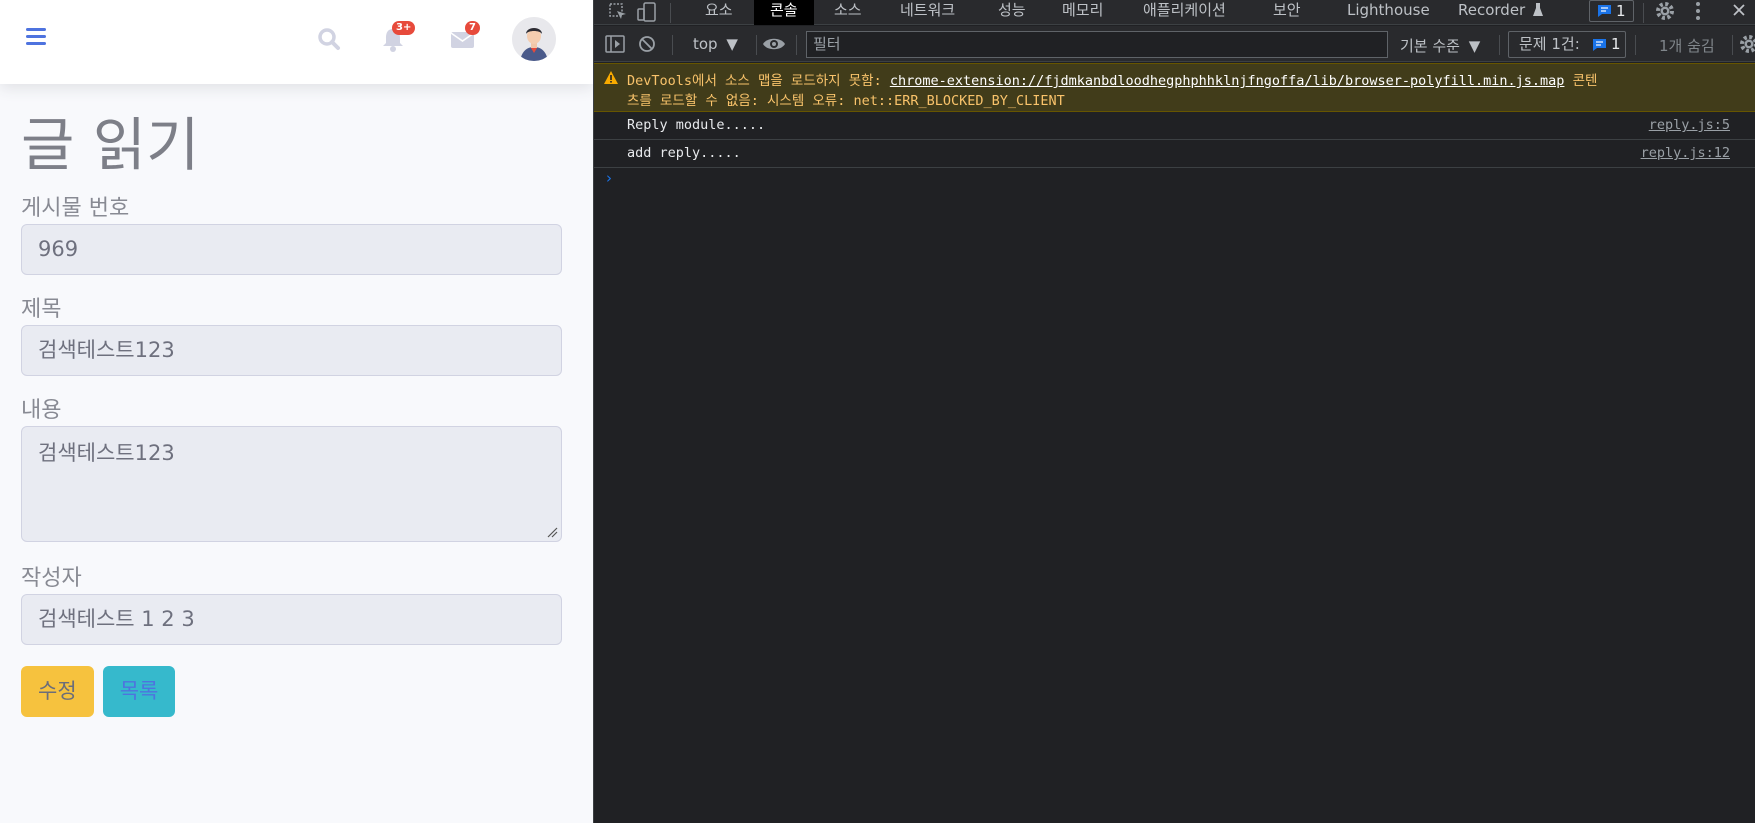 This screenshot has width=1755, height=823. I want to click on filter-input: 필터, so click(1097, 44).